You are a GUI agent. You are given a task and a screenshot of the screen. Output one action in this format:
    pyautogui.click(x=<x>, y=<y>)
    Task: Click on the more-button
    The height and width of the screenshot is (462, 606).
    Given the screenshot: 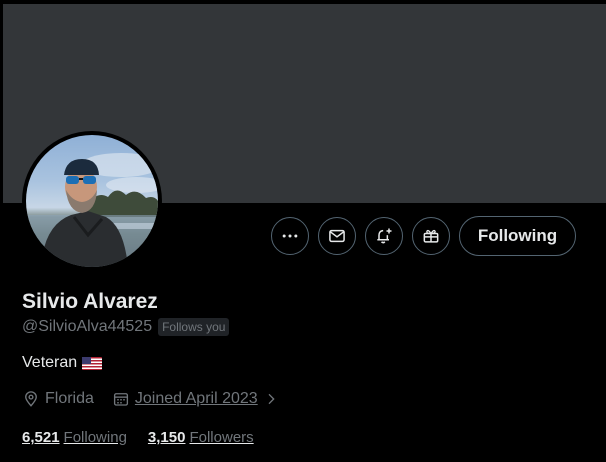 What is the action you would take?
    pyautogui.click(x=290, y=236)
    